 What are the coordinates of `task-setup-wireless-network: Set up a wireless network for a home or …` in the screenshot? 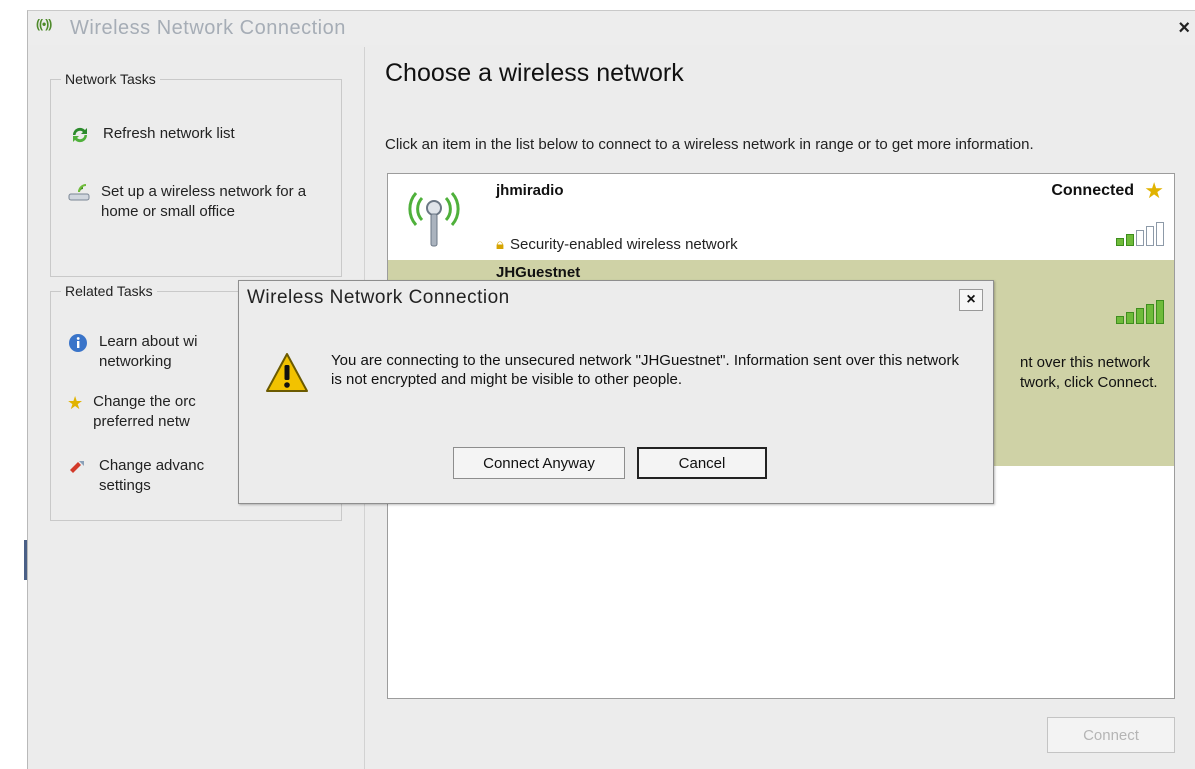 It's located at (187, 202).